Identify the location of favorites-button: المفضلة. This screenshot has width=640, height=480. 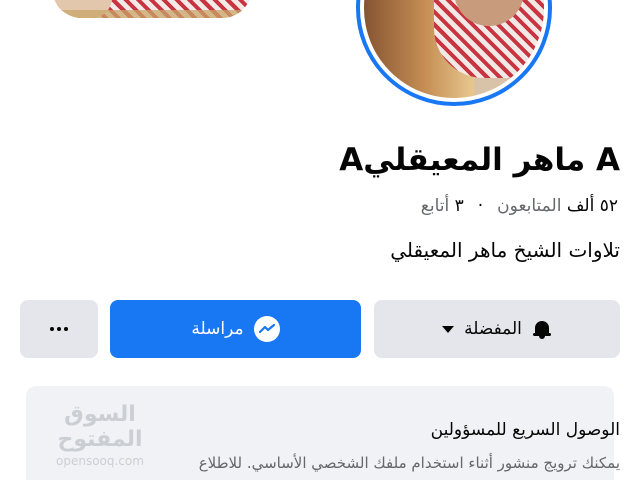
(497, 329).